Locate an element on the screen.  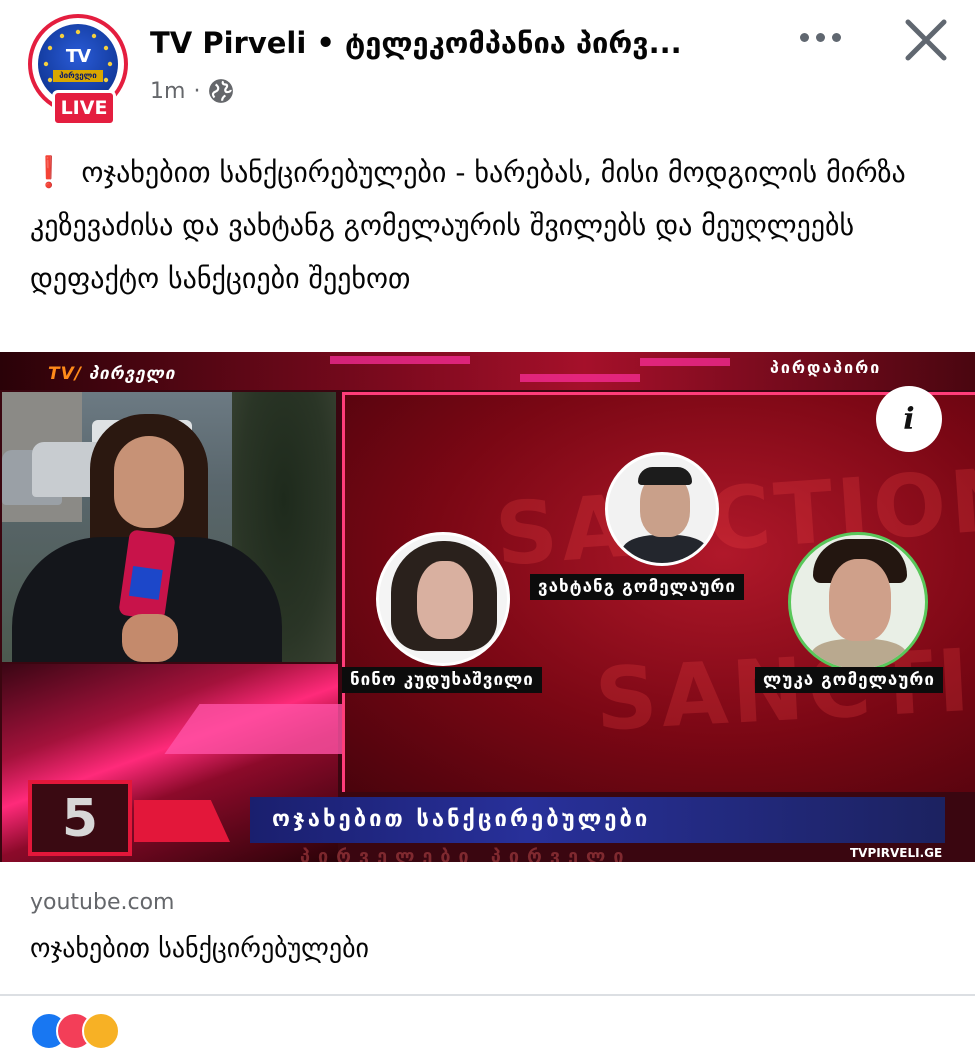
site-watermark: TVPIRVELI.GE is located at coordinates (896, 853).